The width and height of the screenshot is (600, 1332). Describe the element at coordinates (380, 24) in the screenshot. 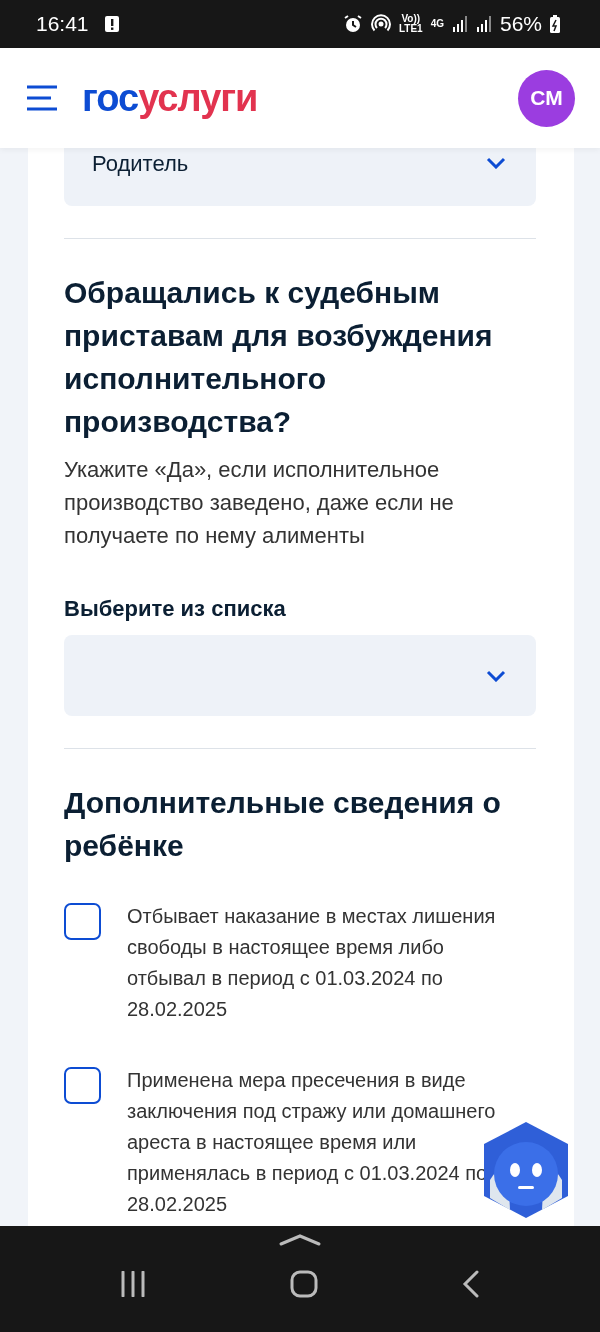

I see `hotspot-icon` at that location.